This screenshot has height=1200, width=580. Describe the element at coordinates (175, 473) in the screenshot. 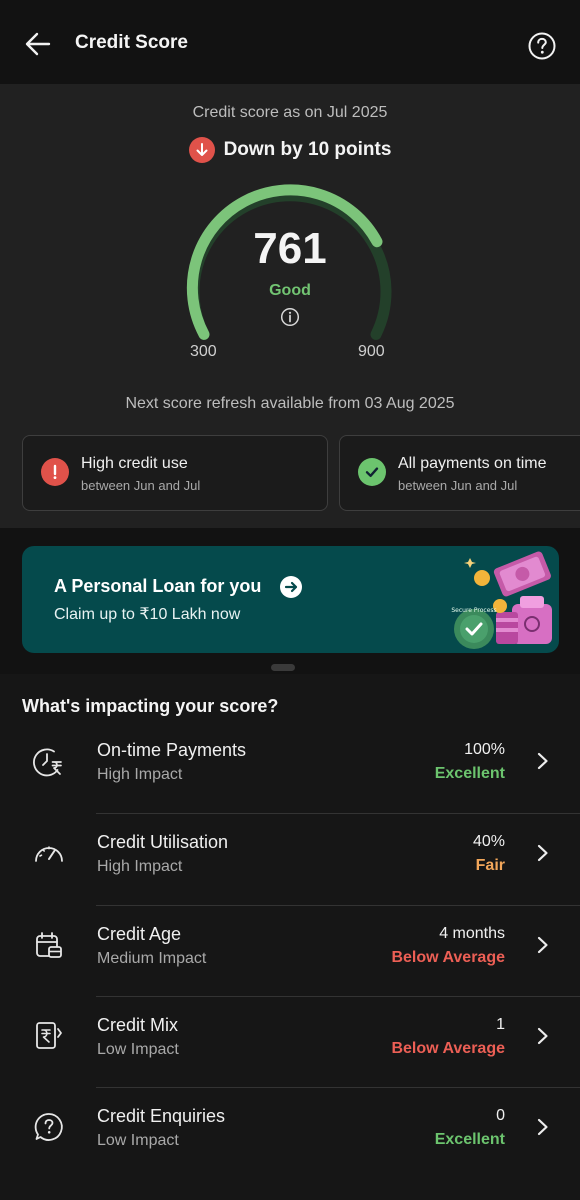

I see `insight-card-credit-use: High credit use between Jun and Jul` at that location.